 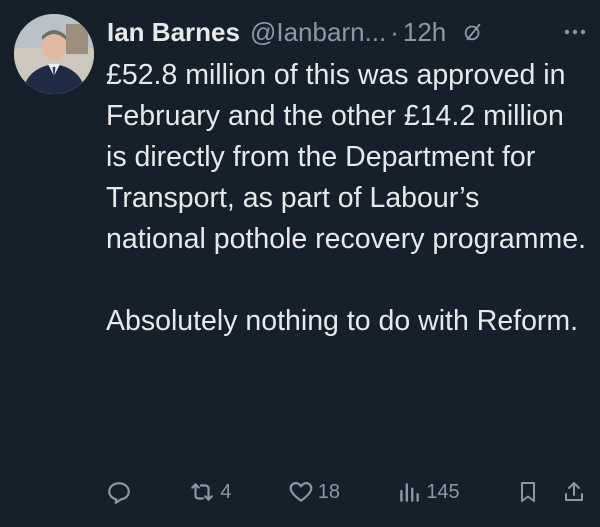 What do you see at coordinates (443, 491) in the screenshot?
I see `views-count: 145` at bounding box center [443, 491].